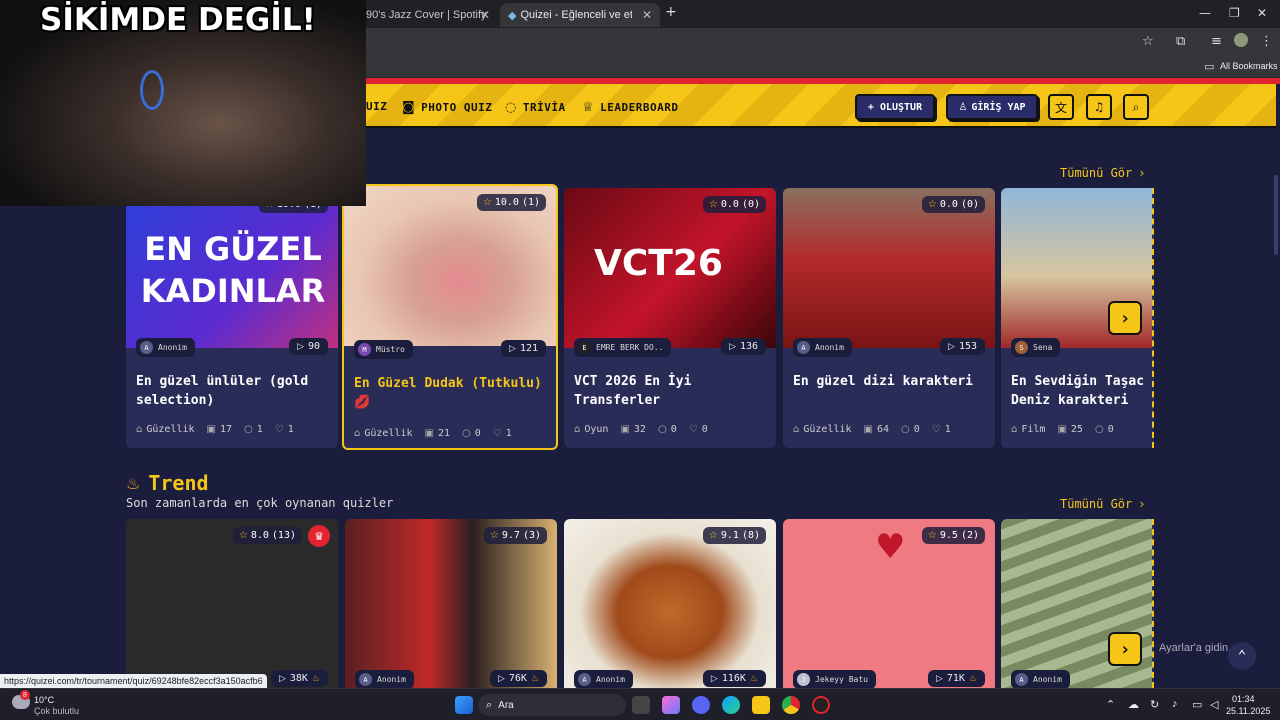 Image resolution: width=1280 pixels, height=720 pixels. What do you see at coordinates (528, 348) in the screenshot?
I see `play-count-value: 121` at bounding box center [528, 348].